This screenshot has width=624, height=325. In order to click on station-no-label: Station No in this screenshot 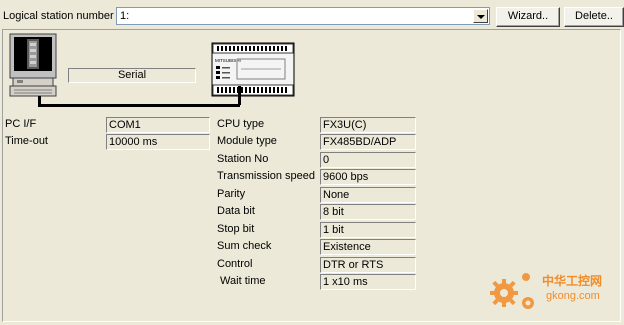, I will do `click(243, 159)`.